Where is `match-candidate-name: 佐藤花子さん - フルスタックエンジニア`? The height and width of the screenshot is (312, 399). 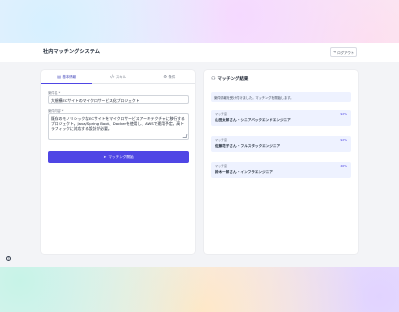 match-candidate-name: 佐藤花子さん - フルスタックエンジニア is located at coordinates (248, 146).